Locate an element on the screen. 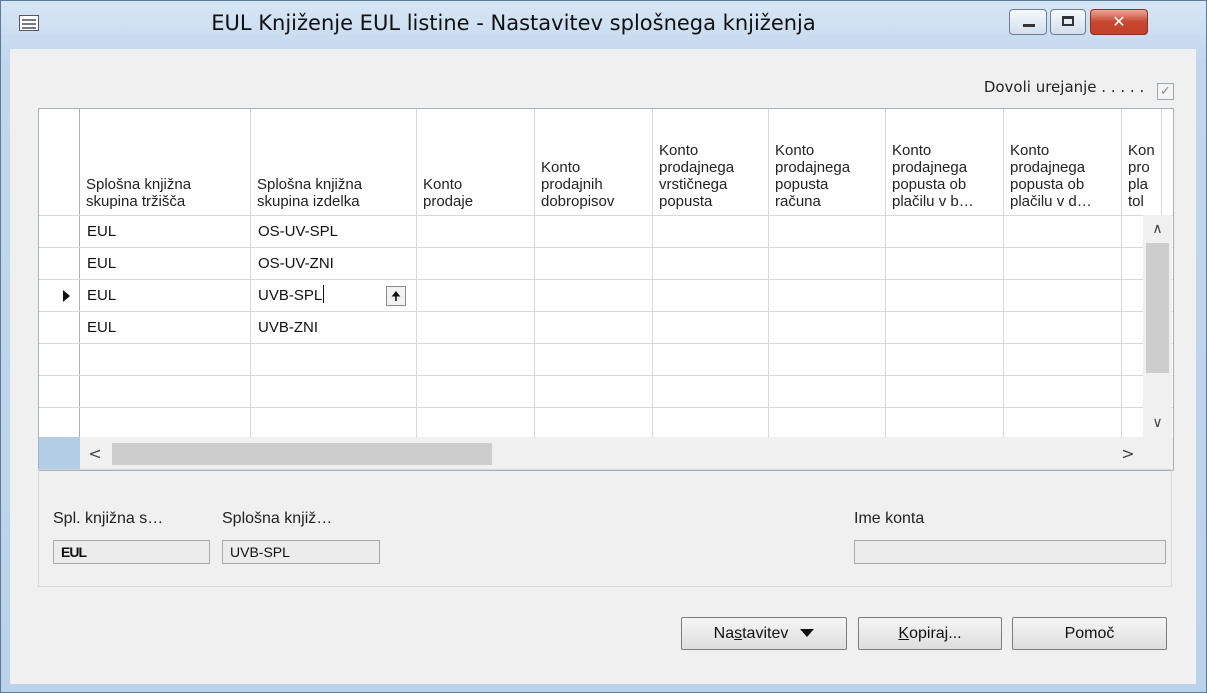 This screenshot has height=693, width=1207. vertical-scroll-thumb is located at coordinates (1157, 308).